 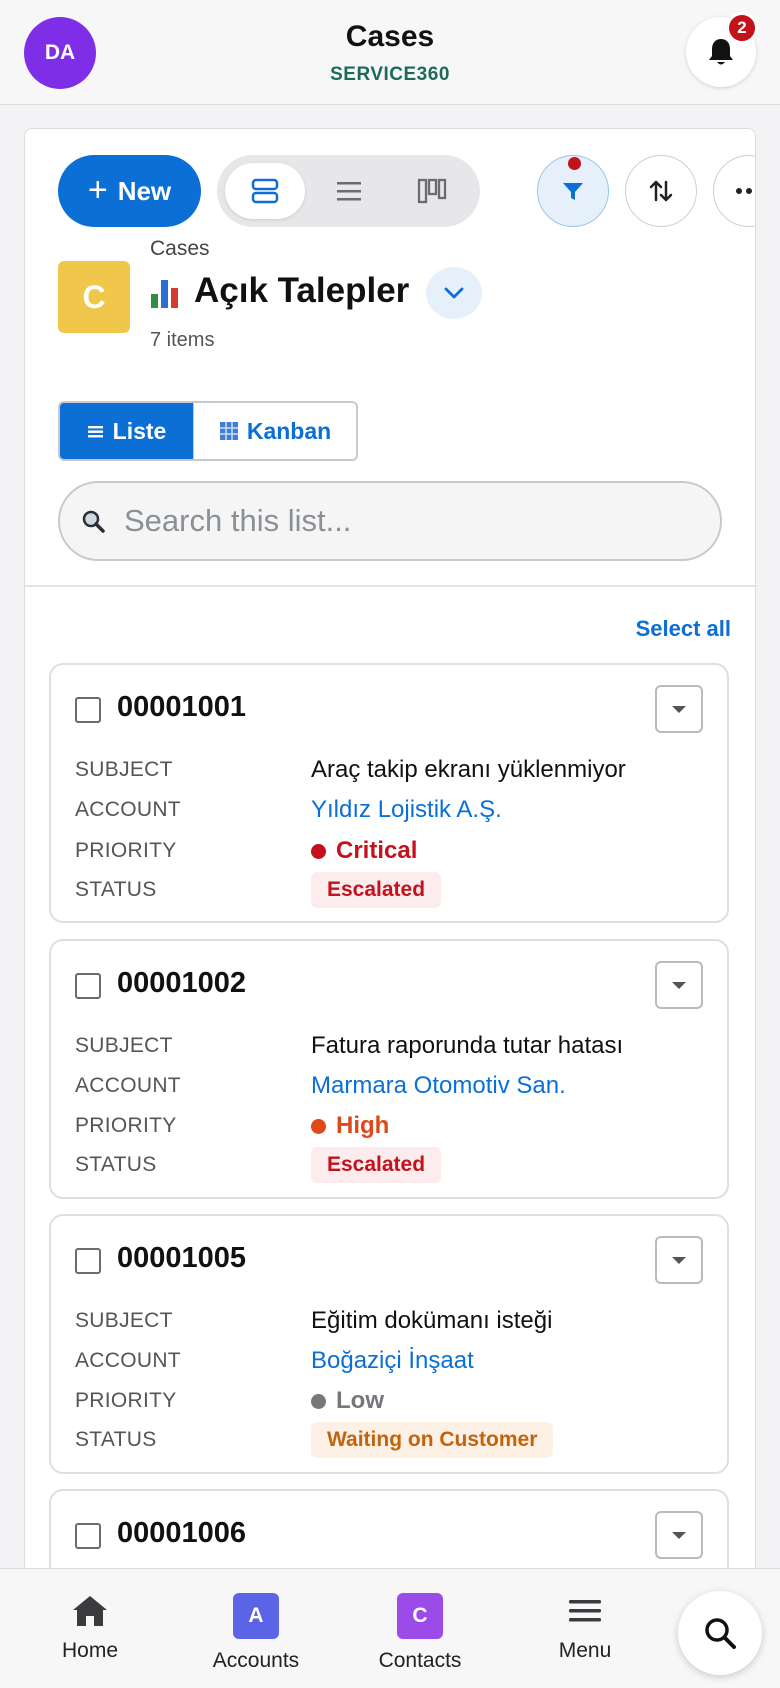 I want to click on account-link: Marmara Otomotiv San., so click(x=438, y=1086).